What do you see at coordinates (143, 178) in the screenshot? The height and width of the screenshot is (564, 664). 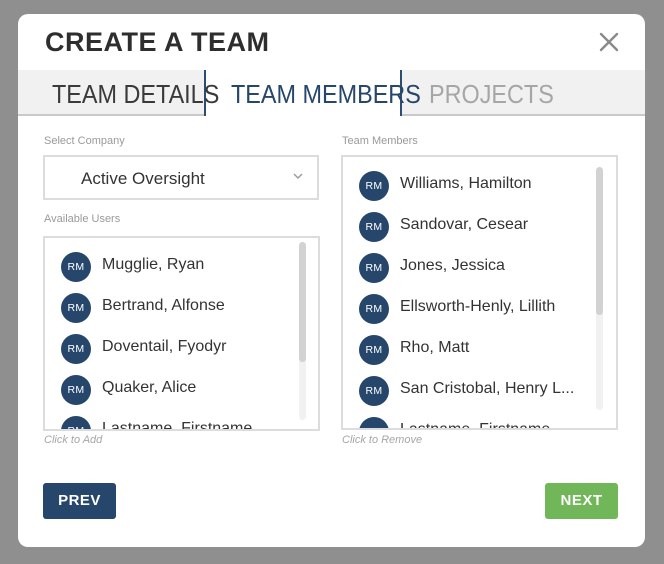 I see `company-select-value: Active Oversight` at bounding box center [143, 178].